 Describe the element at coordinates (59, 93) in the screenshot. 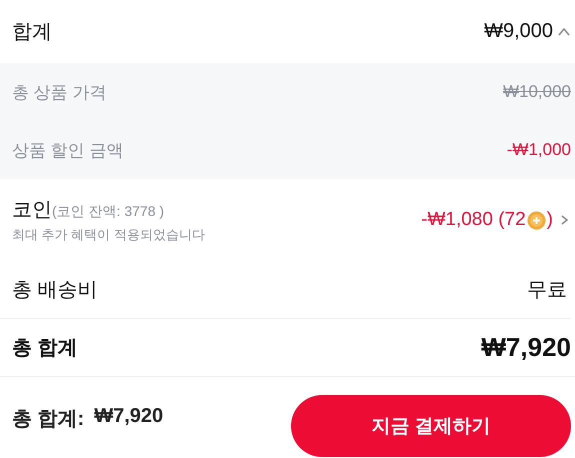

I see `price-label: 총 상품 가격` at that location.